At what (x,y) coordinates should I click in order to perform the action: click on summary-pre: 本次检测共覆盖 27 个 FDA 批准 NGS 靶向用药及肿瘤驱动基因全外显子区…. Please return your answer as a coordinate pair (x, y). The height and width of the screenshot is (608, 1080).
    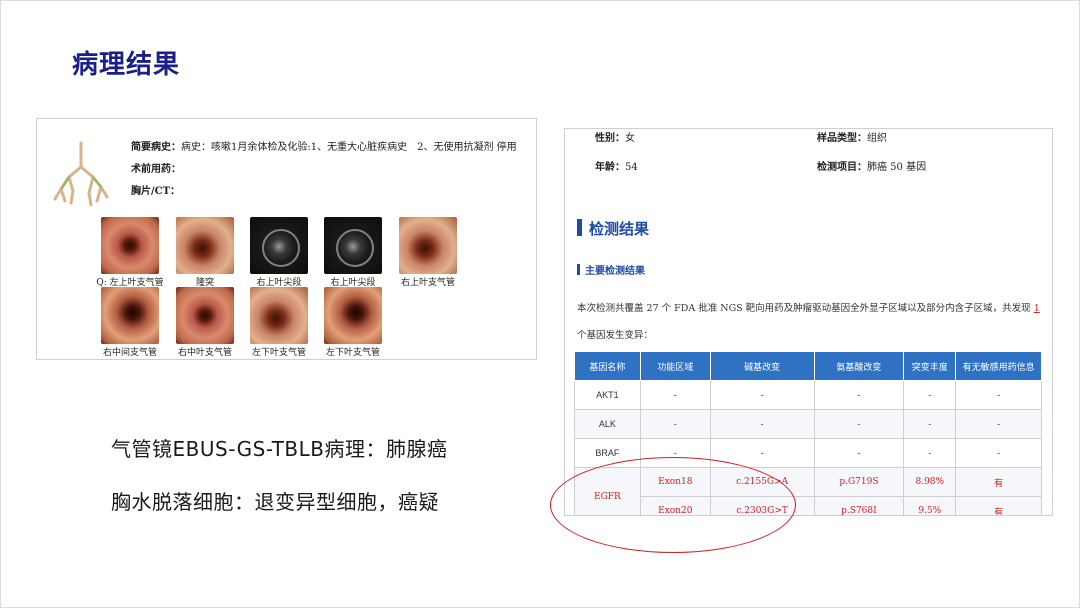
    Looking at the image, I should click on (804, 308).